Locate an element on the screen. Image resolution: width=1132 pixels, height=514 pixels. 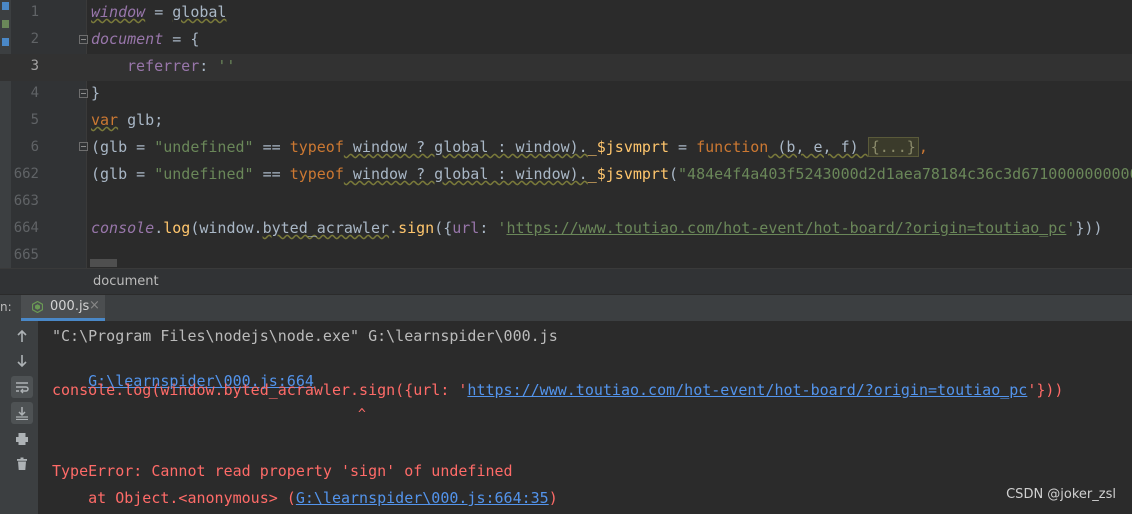
code-line: 4 } is located at coordinates (566, 94).